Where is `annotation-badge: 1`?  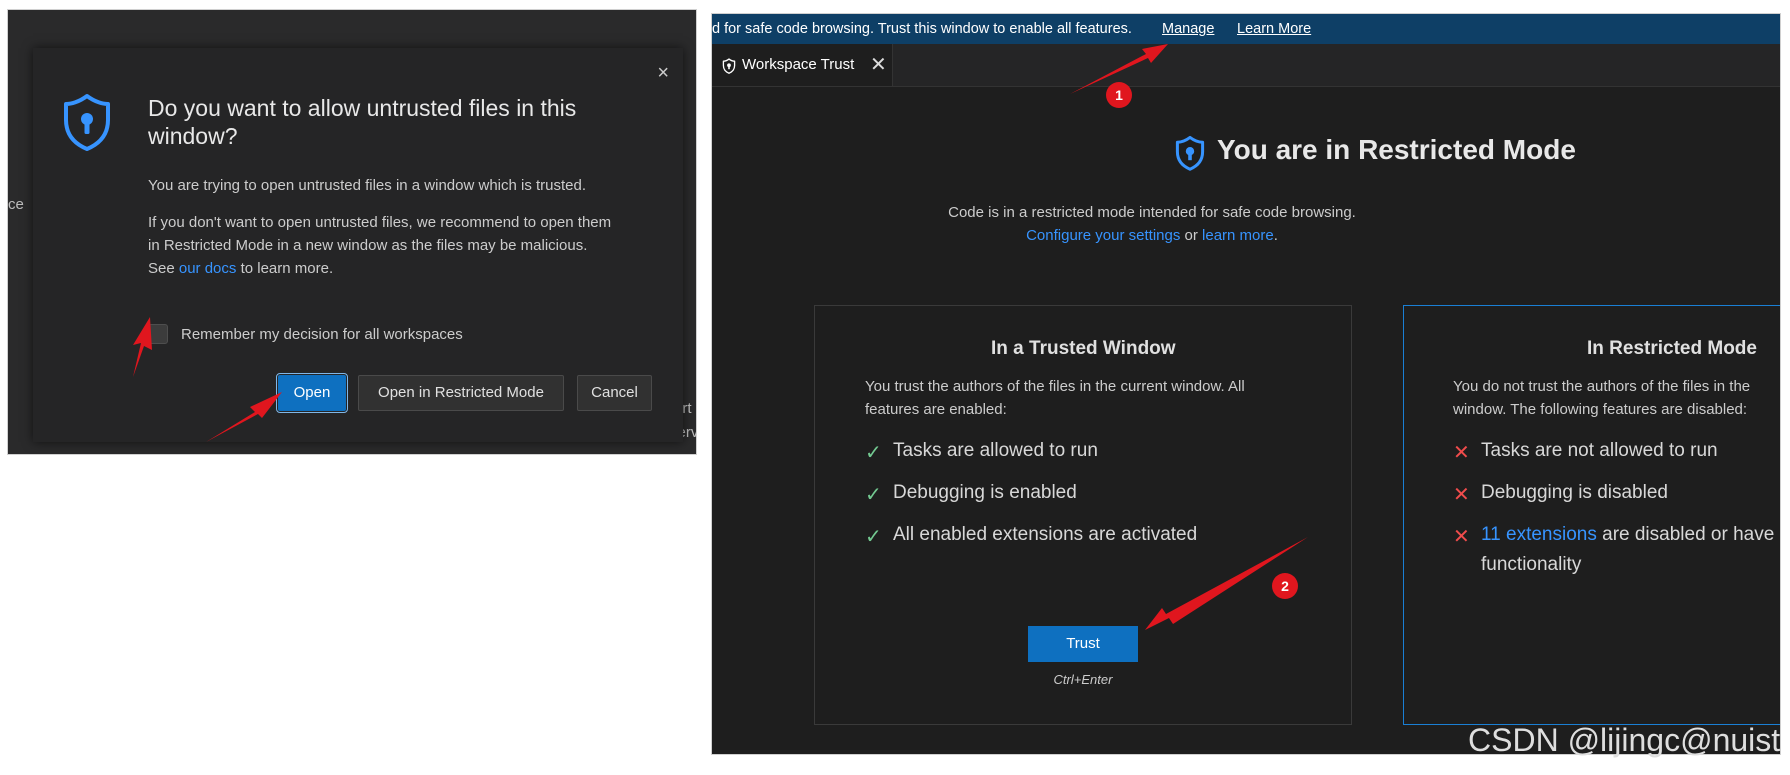 annotation-badge: 1 is located at coordinates (1119, 95).